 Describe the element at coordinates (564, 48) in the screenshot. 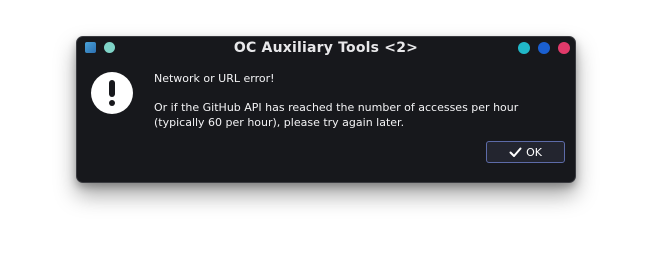

I see `close-button` at that location.